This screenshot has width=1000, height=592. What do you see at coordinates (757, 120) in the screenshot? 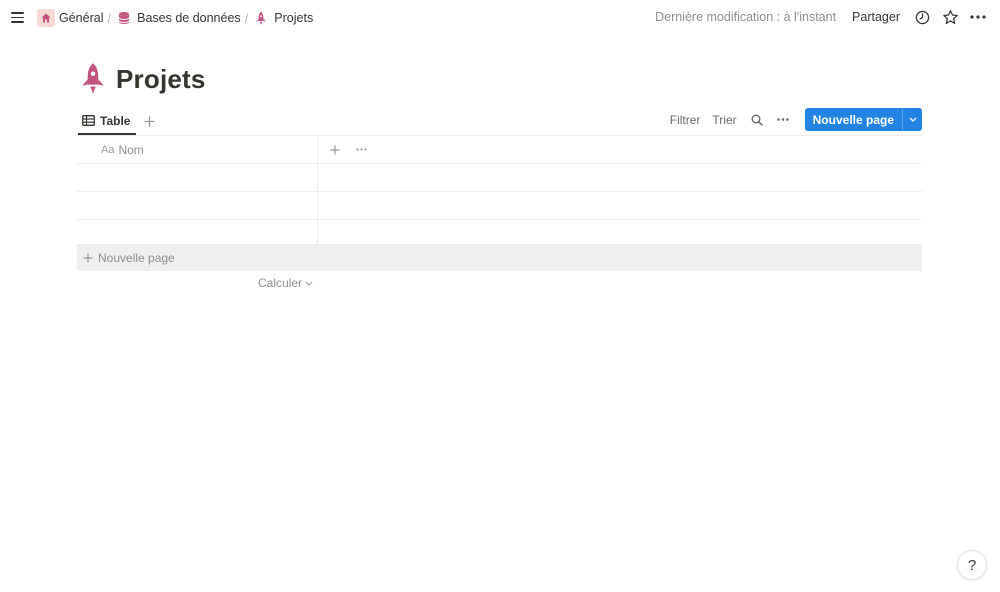
I see `search-icon` at bounding box center [757, 120].